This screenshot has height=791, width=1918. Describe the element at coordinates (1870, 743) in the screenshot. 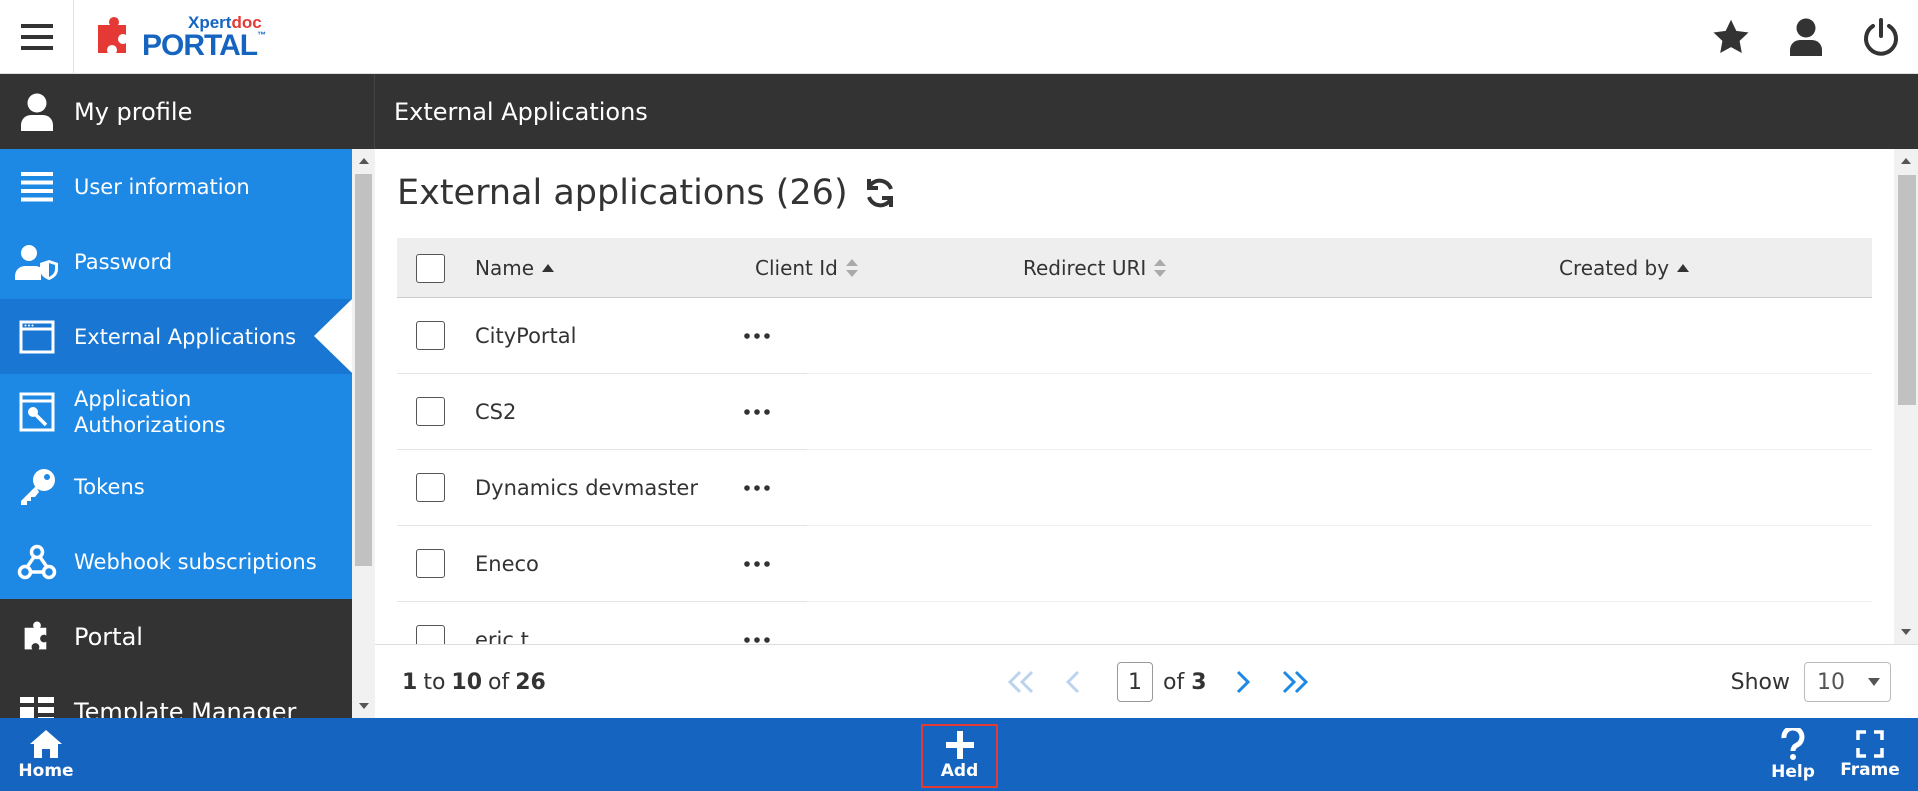

I see `fullscreen-icon` at that location.